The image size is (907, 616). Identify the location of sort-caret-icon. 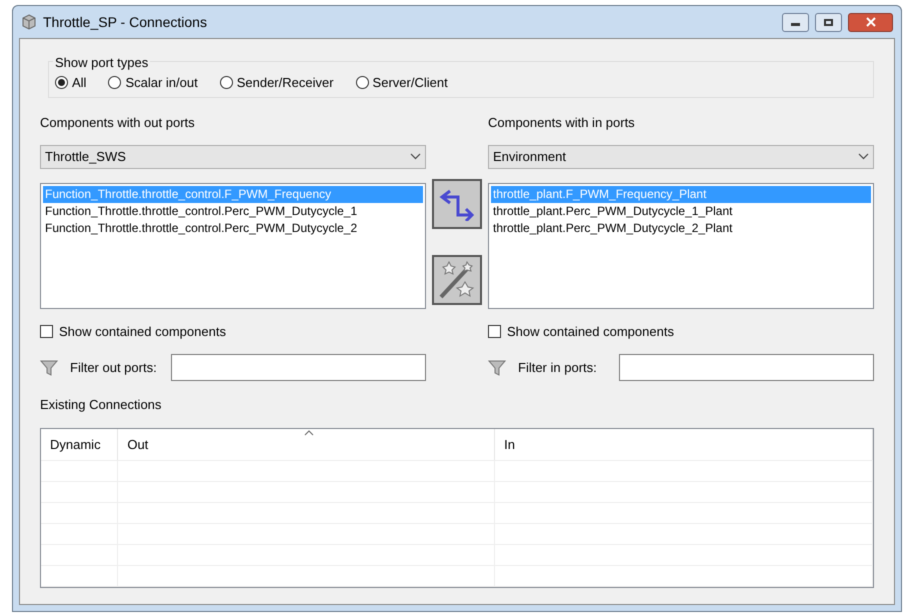
(309, 433).